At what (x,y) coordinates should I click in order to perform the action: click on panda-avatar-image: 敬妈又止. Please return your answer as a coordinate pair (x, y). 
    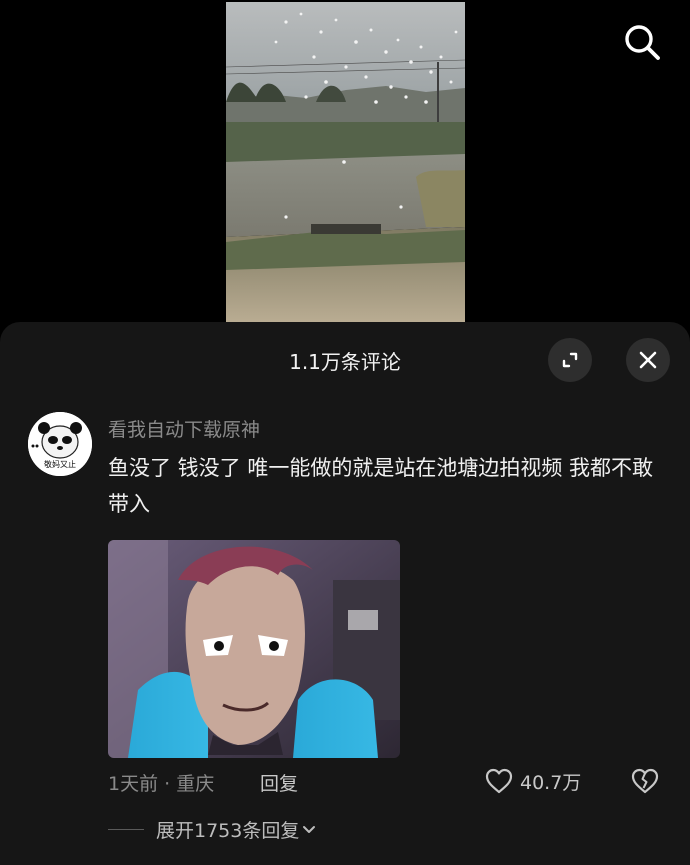
    Looking at the image, I should click on (60, 444).